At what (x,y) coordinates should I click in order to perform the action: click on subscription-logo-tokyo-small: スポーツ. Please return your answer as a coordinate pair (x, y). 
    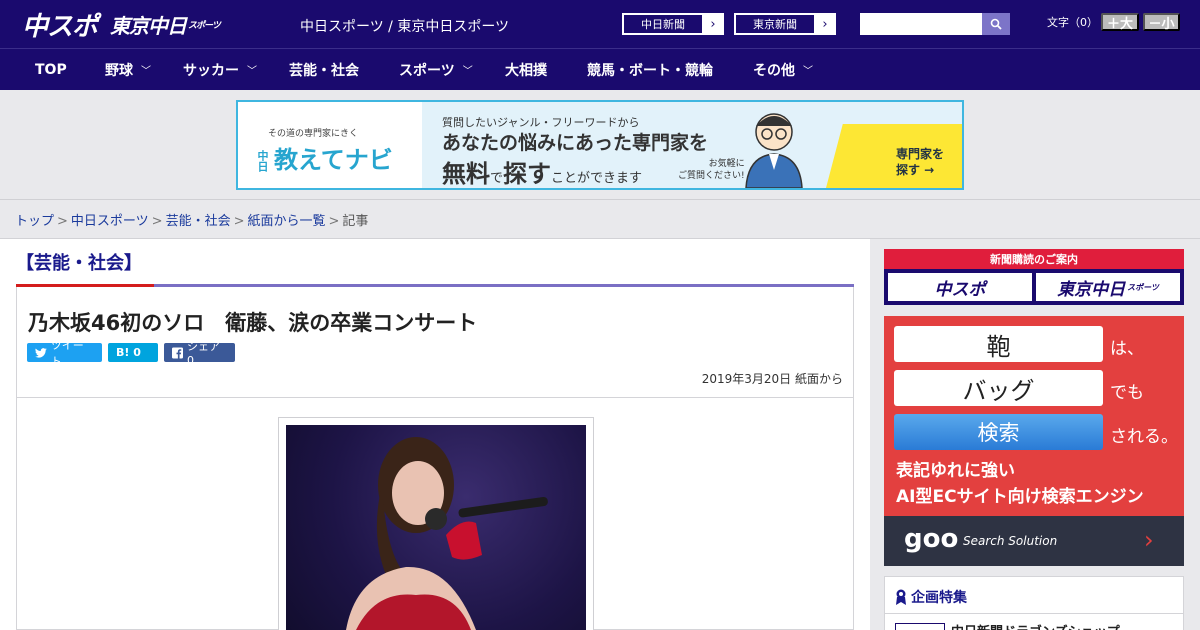
    Looking at the image, I should click on (1143, 287).